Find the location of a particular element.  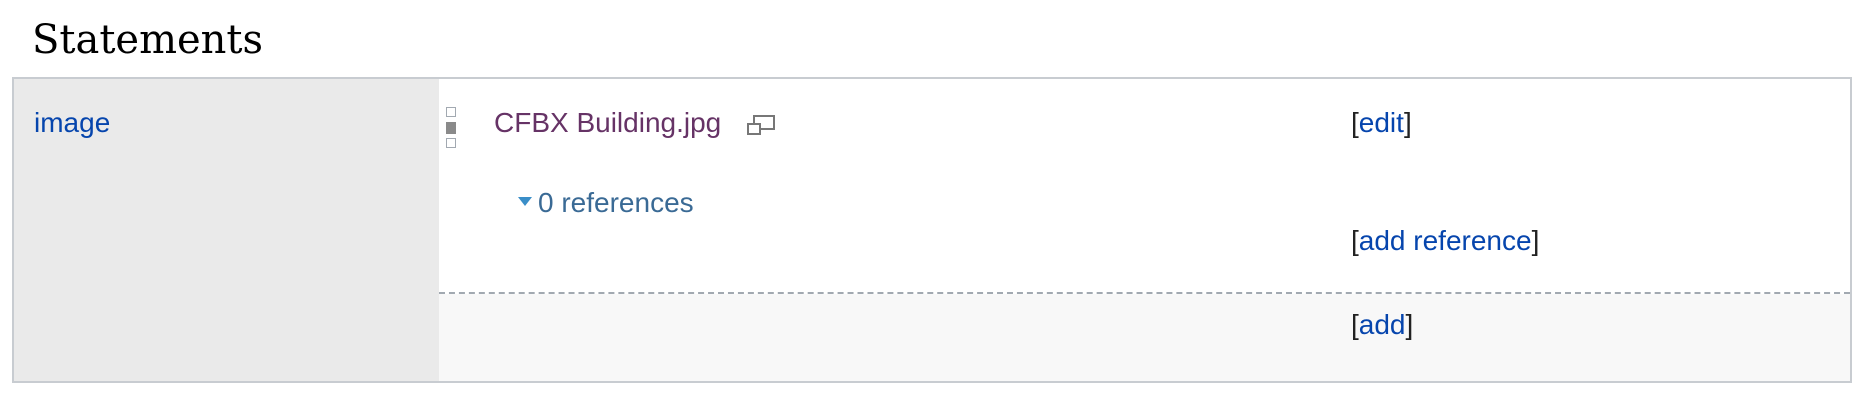

triangle-down-icon is located at coordinates (525, 202).